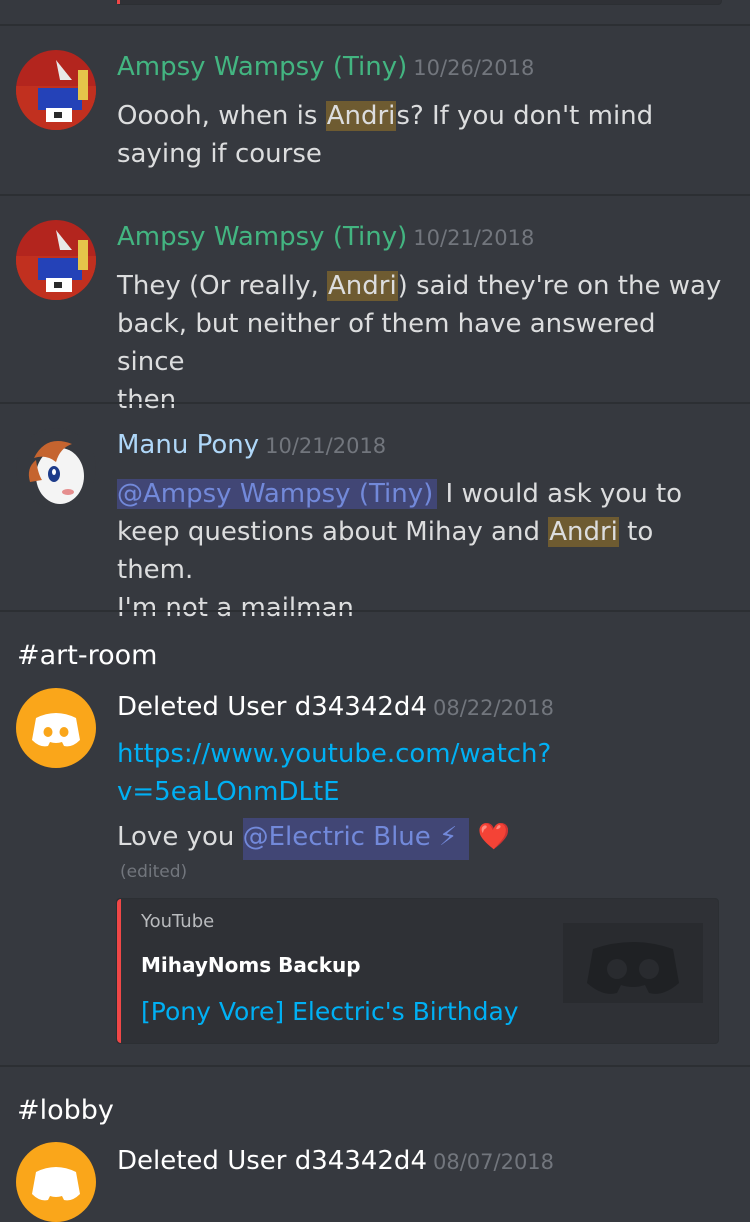 This screenshot has height=1222, width=750. I want to click on embed-provider: YouTube, so click(177, 921).